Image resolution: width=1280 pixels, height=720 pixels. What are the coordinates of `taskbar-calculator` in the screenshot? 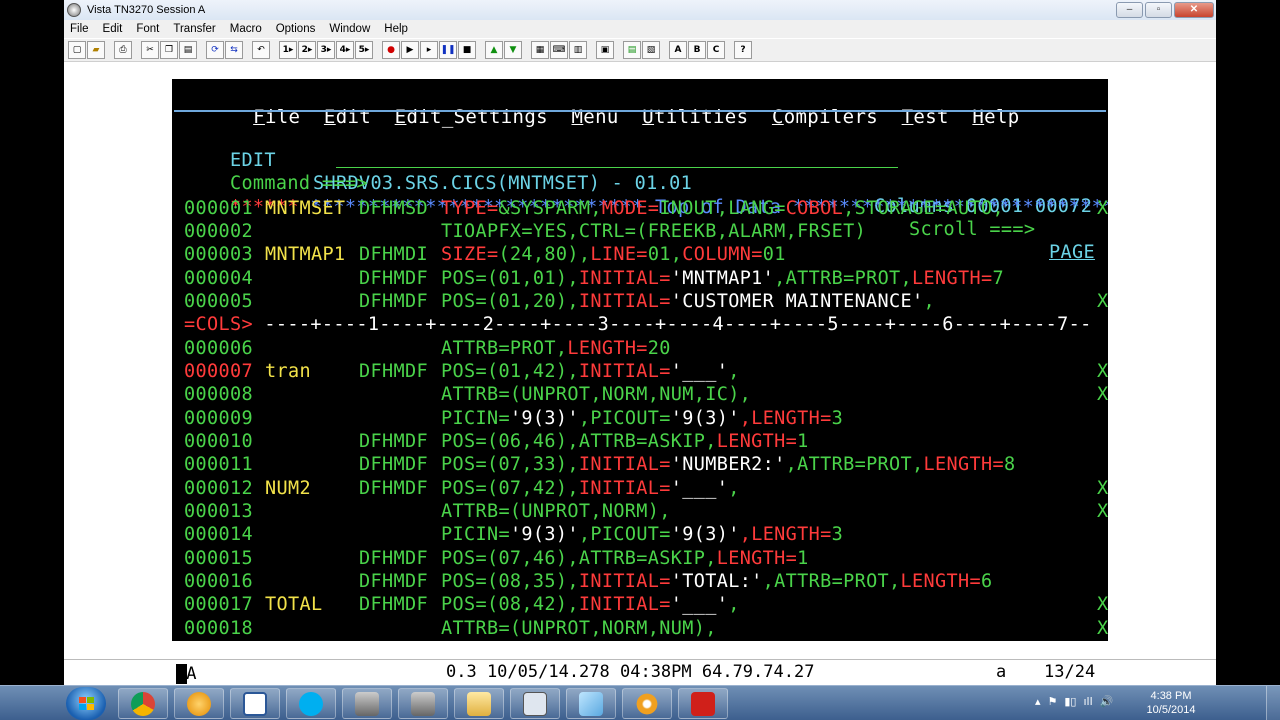 It's located at (535, 703).